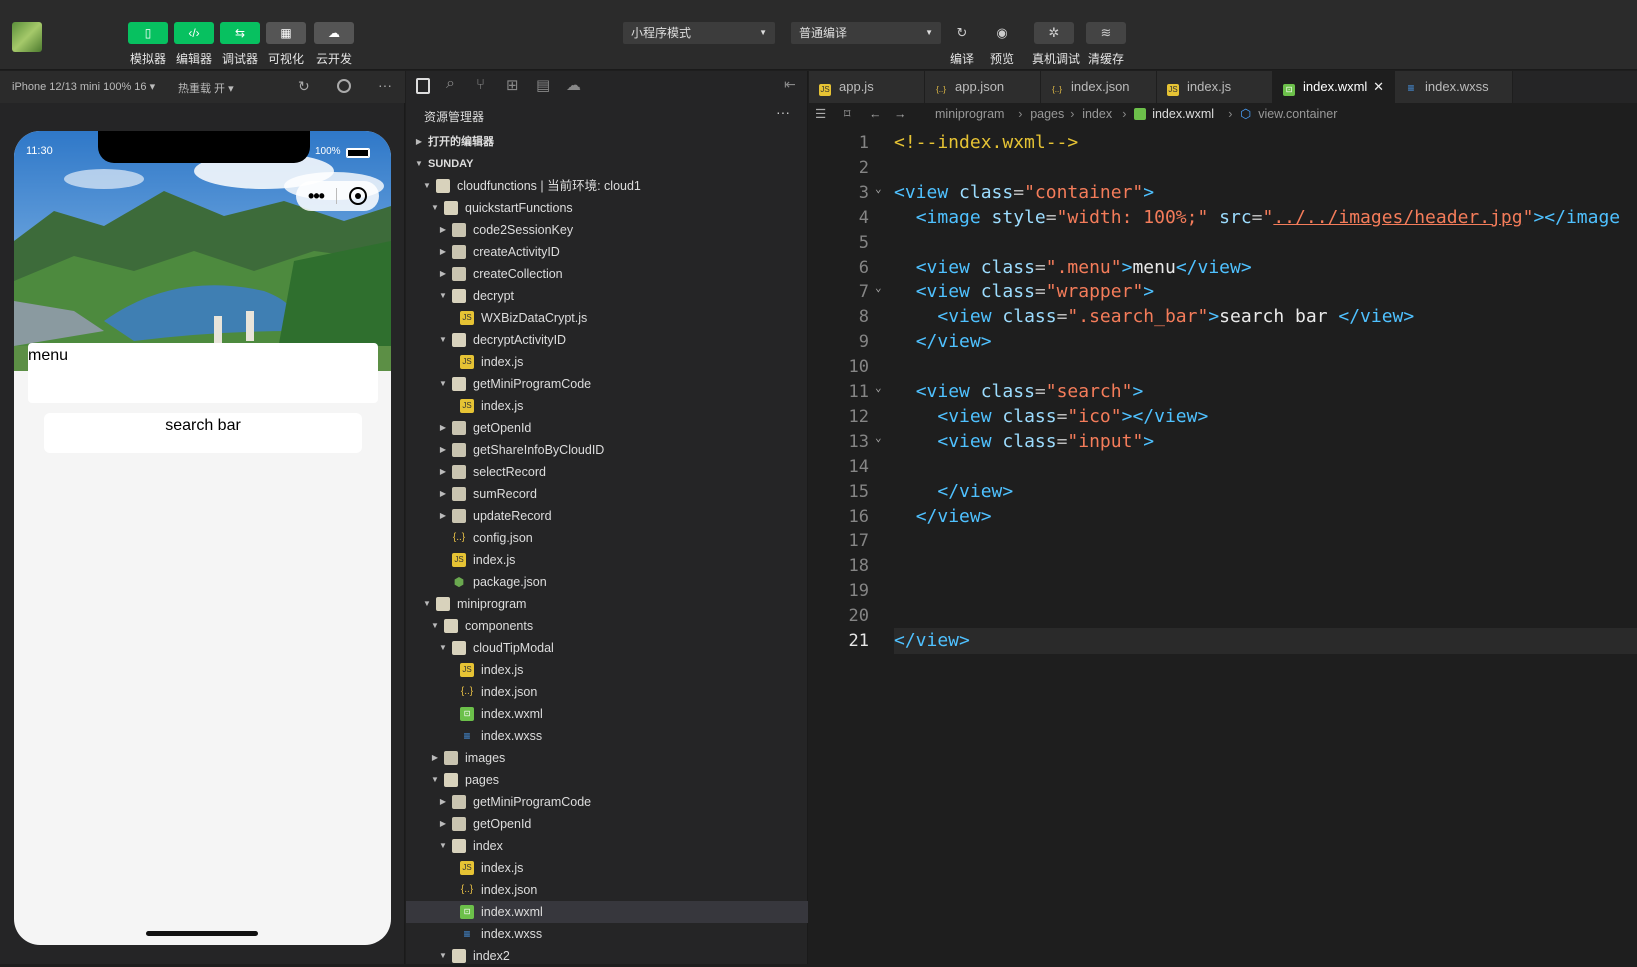 The height and width of the screenshot is (967, 1637). Describe the element at coordinates (962, 44) in the screenshot. I see `refresh-button: ↻ 编译` at that location.